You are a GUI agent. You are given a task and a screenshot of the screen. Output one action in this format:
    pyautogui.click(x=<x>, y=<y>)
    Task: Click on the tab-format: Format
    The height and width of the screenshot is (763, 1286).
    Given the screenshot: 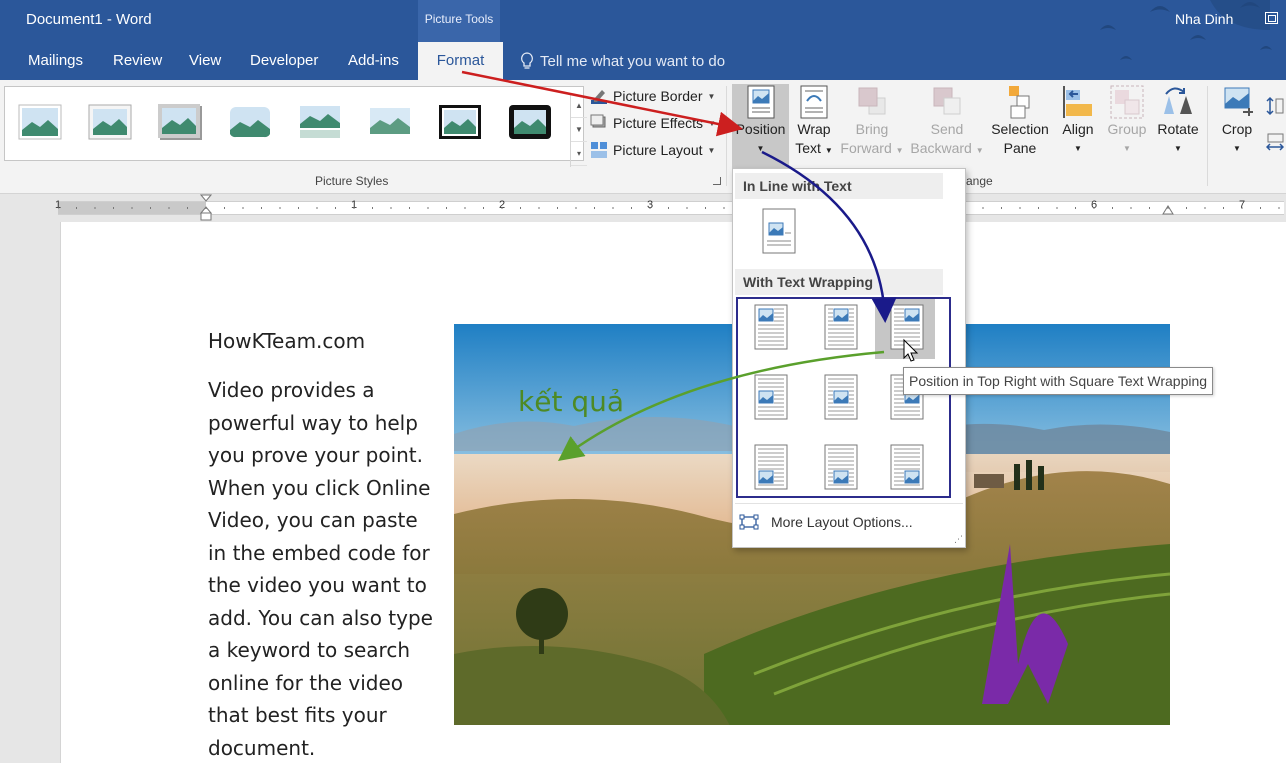 What is the action you would take?
    pyautogui.click(x=460, y=61)
    